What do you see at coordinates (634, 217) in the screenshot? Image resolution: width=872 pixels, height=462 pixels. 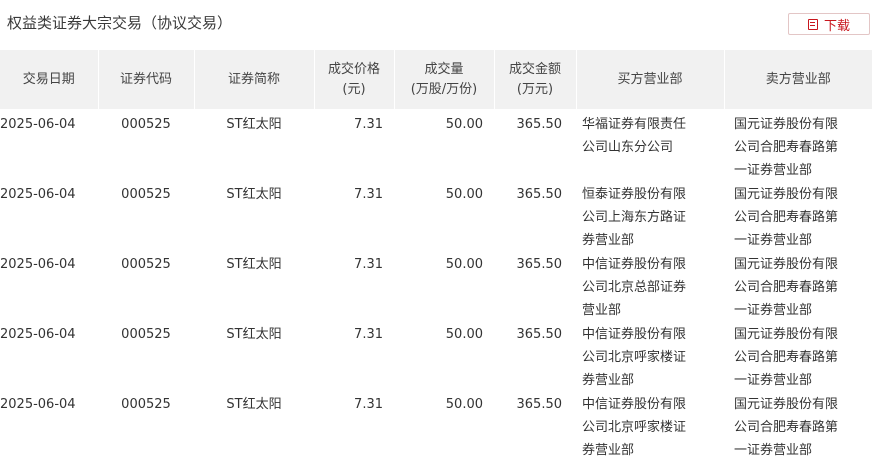 I see `cell-buyer: 恒泰证券股份有限公司上海东方路证券营业部` at bounding box center [634, 217].